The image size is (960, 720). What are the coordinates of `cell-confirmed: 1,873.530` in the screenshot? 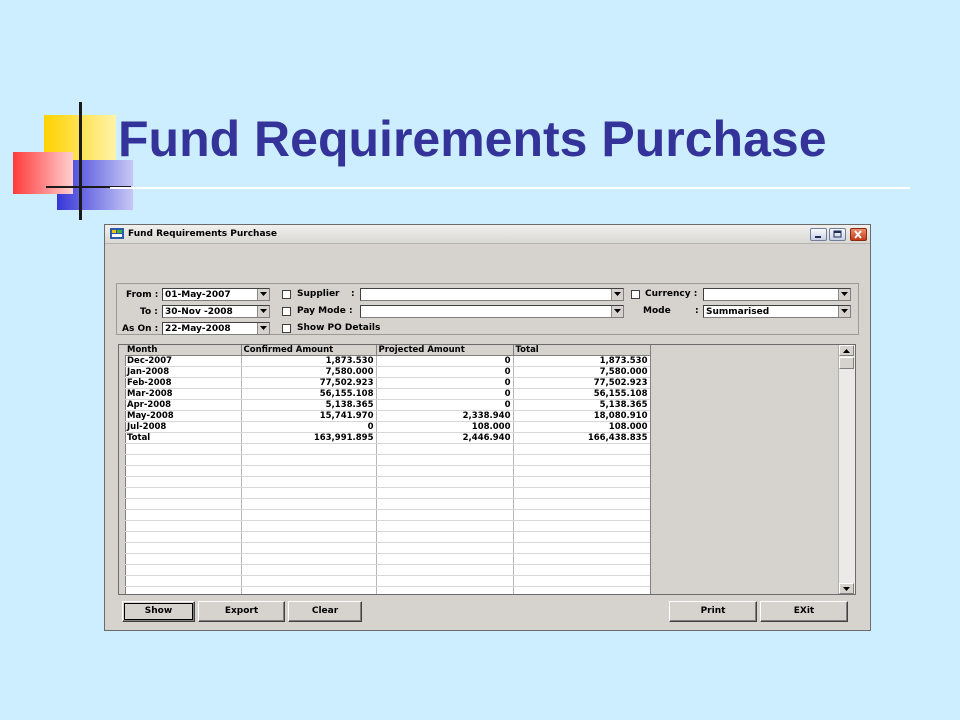 It's located at (309, 361).